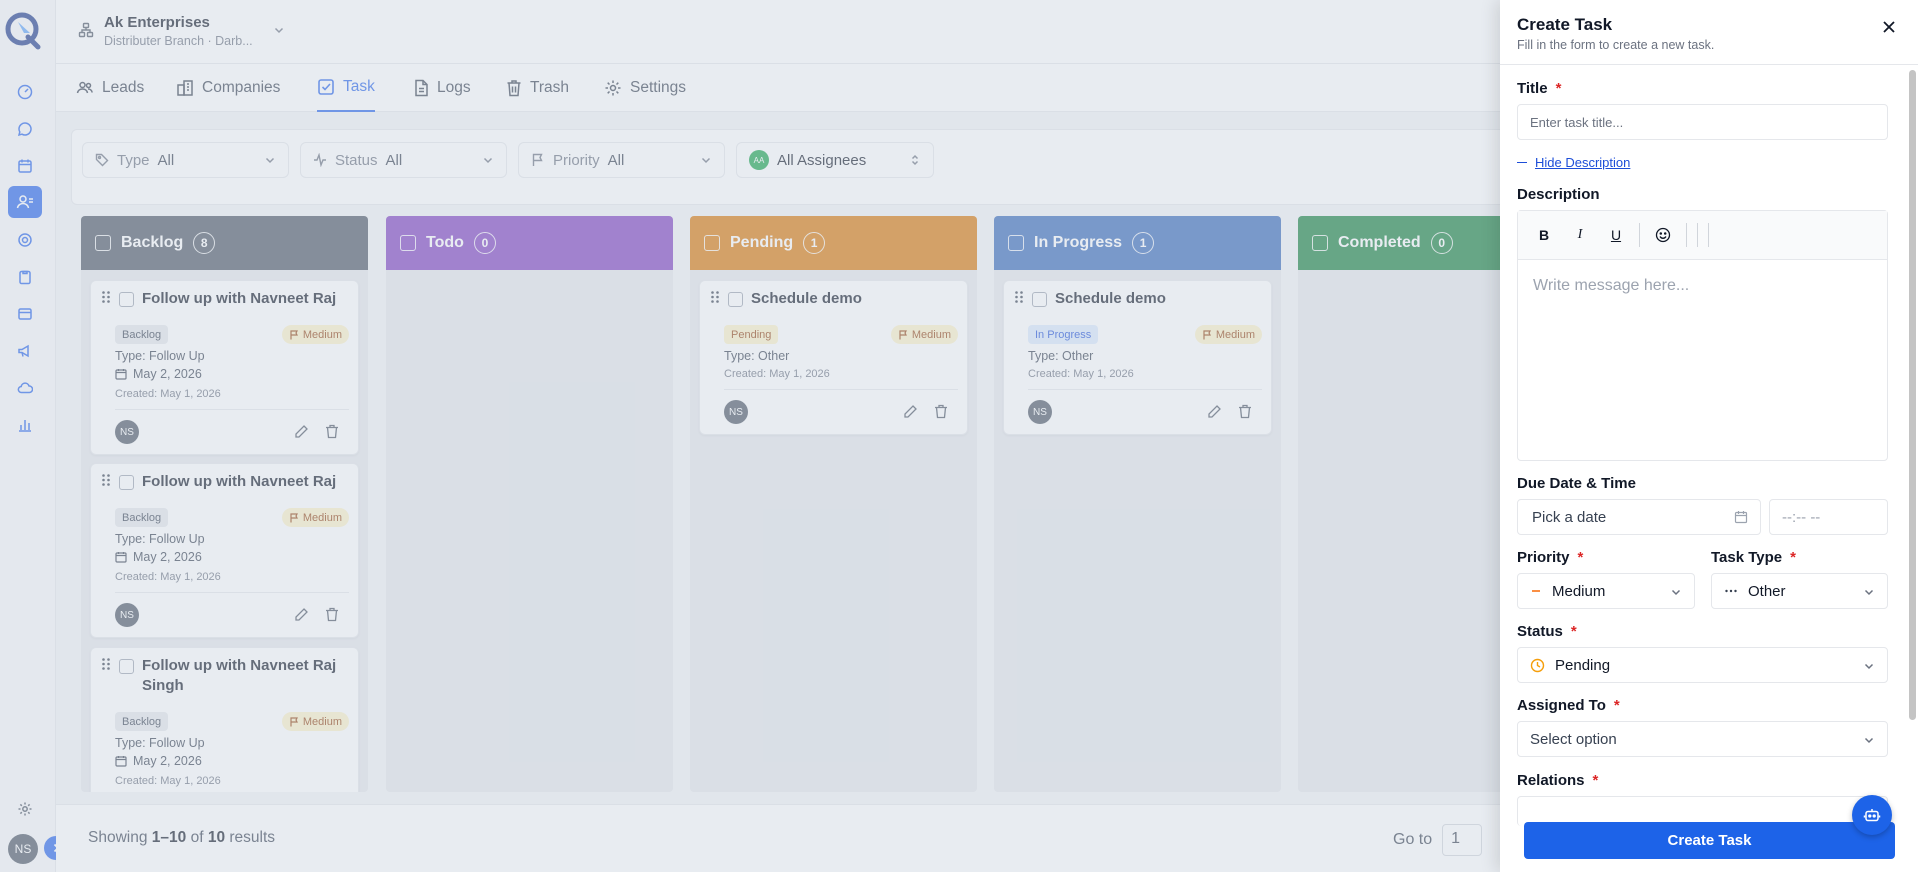 The height and width of the screenshot is (872, 1918). I want to click on status-select: Pending, so click(1702, 665).